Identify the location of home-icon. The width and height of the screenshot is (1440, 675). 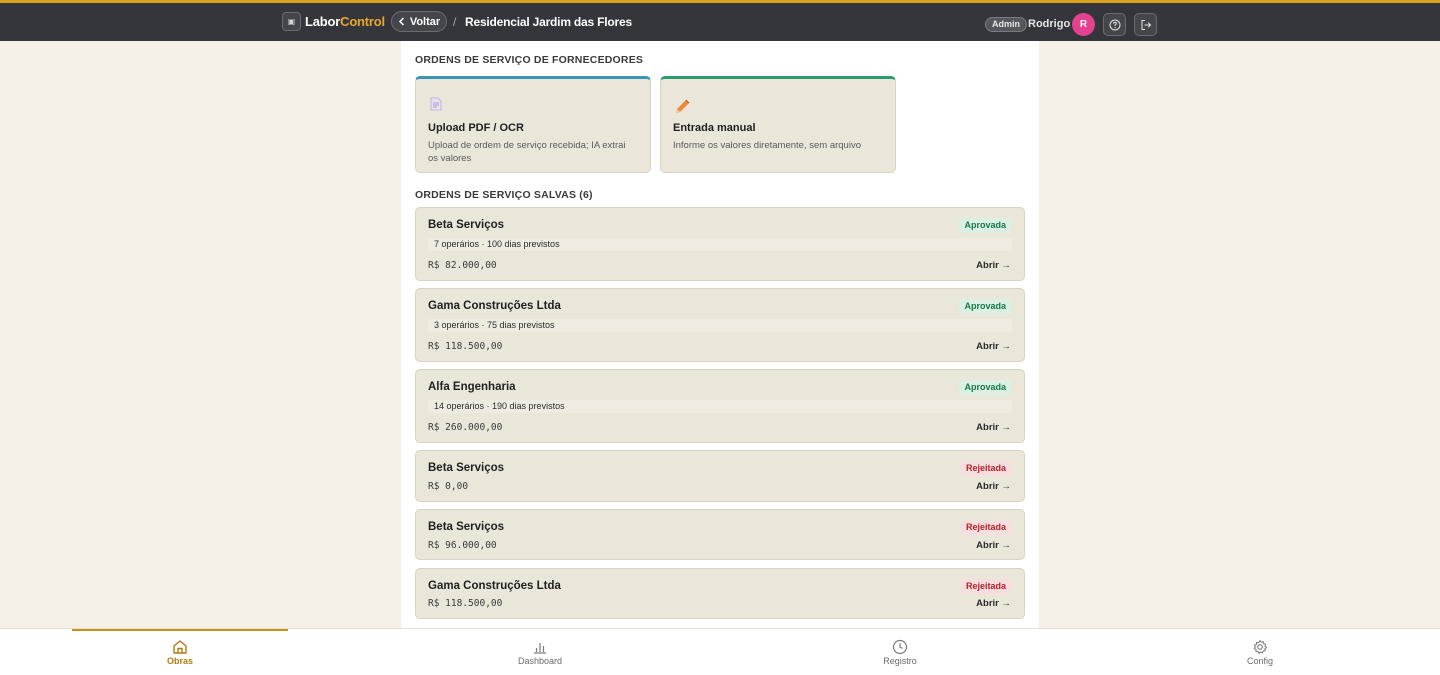
(180, 647).